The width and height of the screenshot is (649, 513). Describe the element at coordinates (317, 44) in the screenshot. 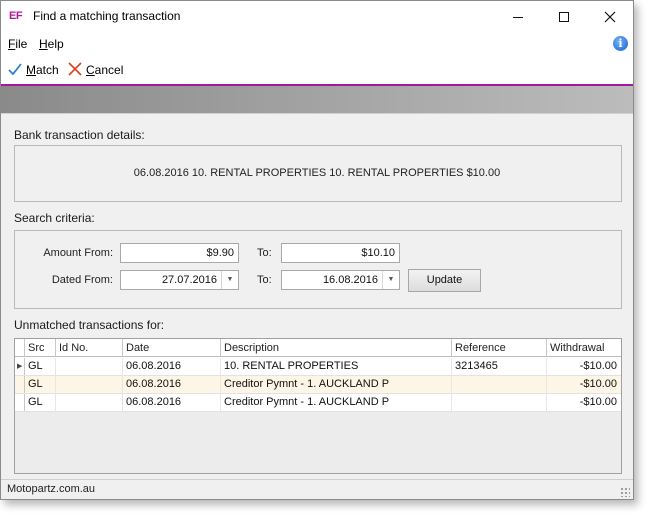

I see `menu-bar: File Help i` at that location.